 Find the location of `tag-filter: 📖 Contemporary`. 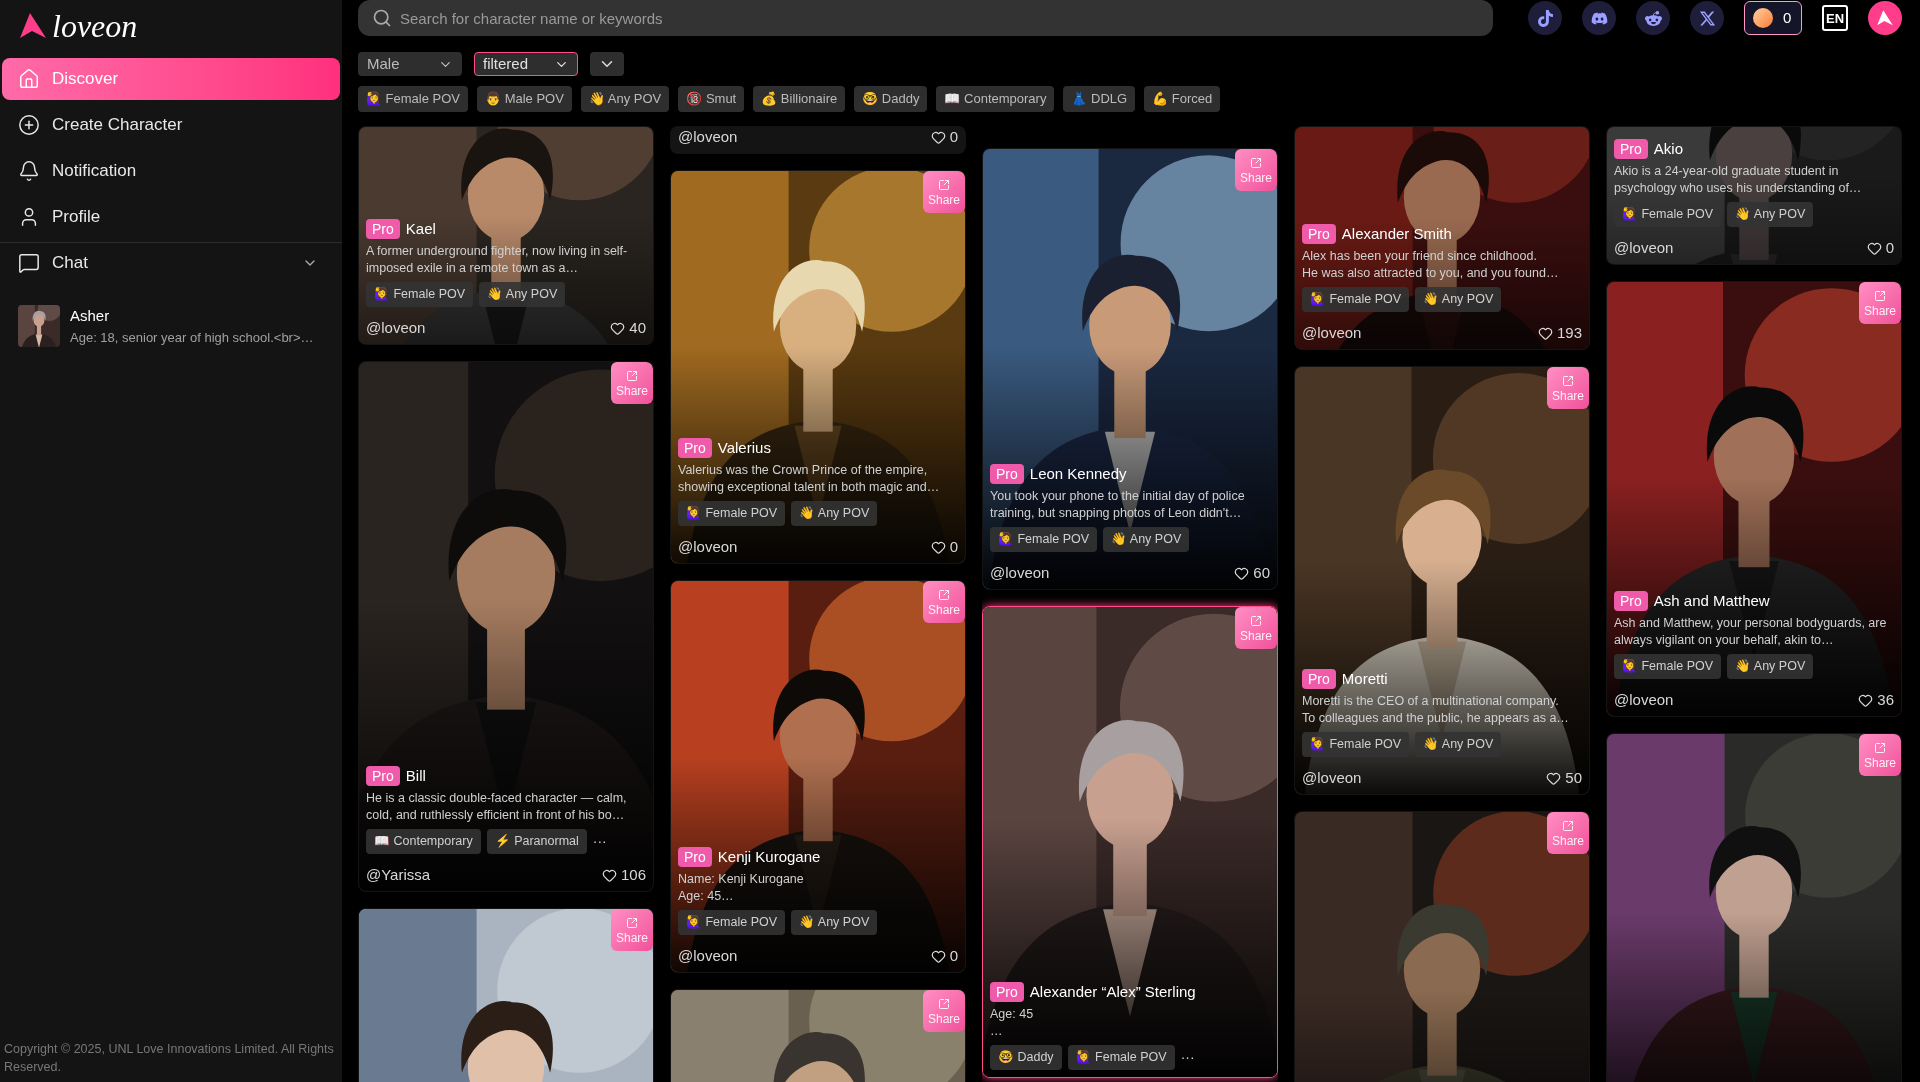

tag-filter: 📖 Contemporary is located at coordinates (995, 99).